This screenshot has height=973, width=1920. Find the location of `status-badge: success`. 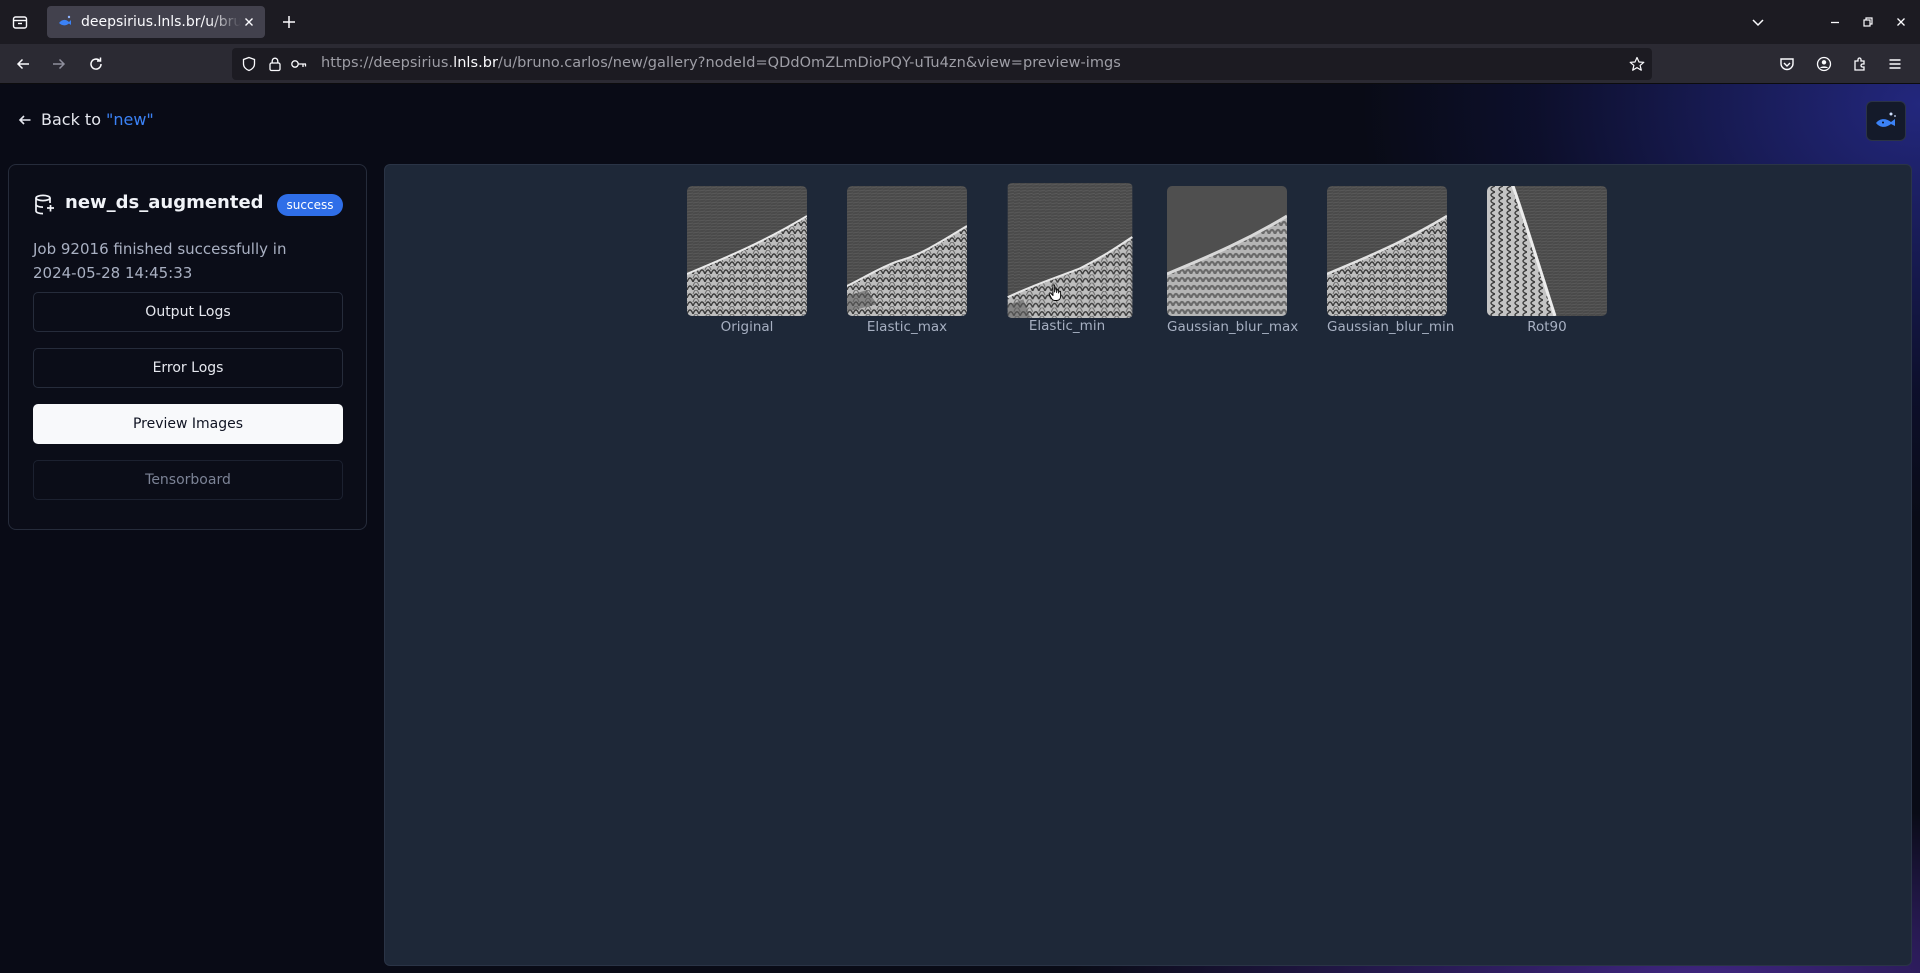

status-badge: success is located at coordinates (310, 205).